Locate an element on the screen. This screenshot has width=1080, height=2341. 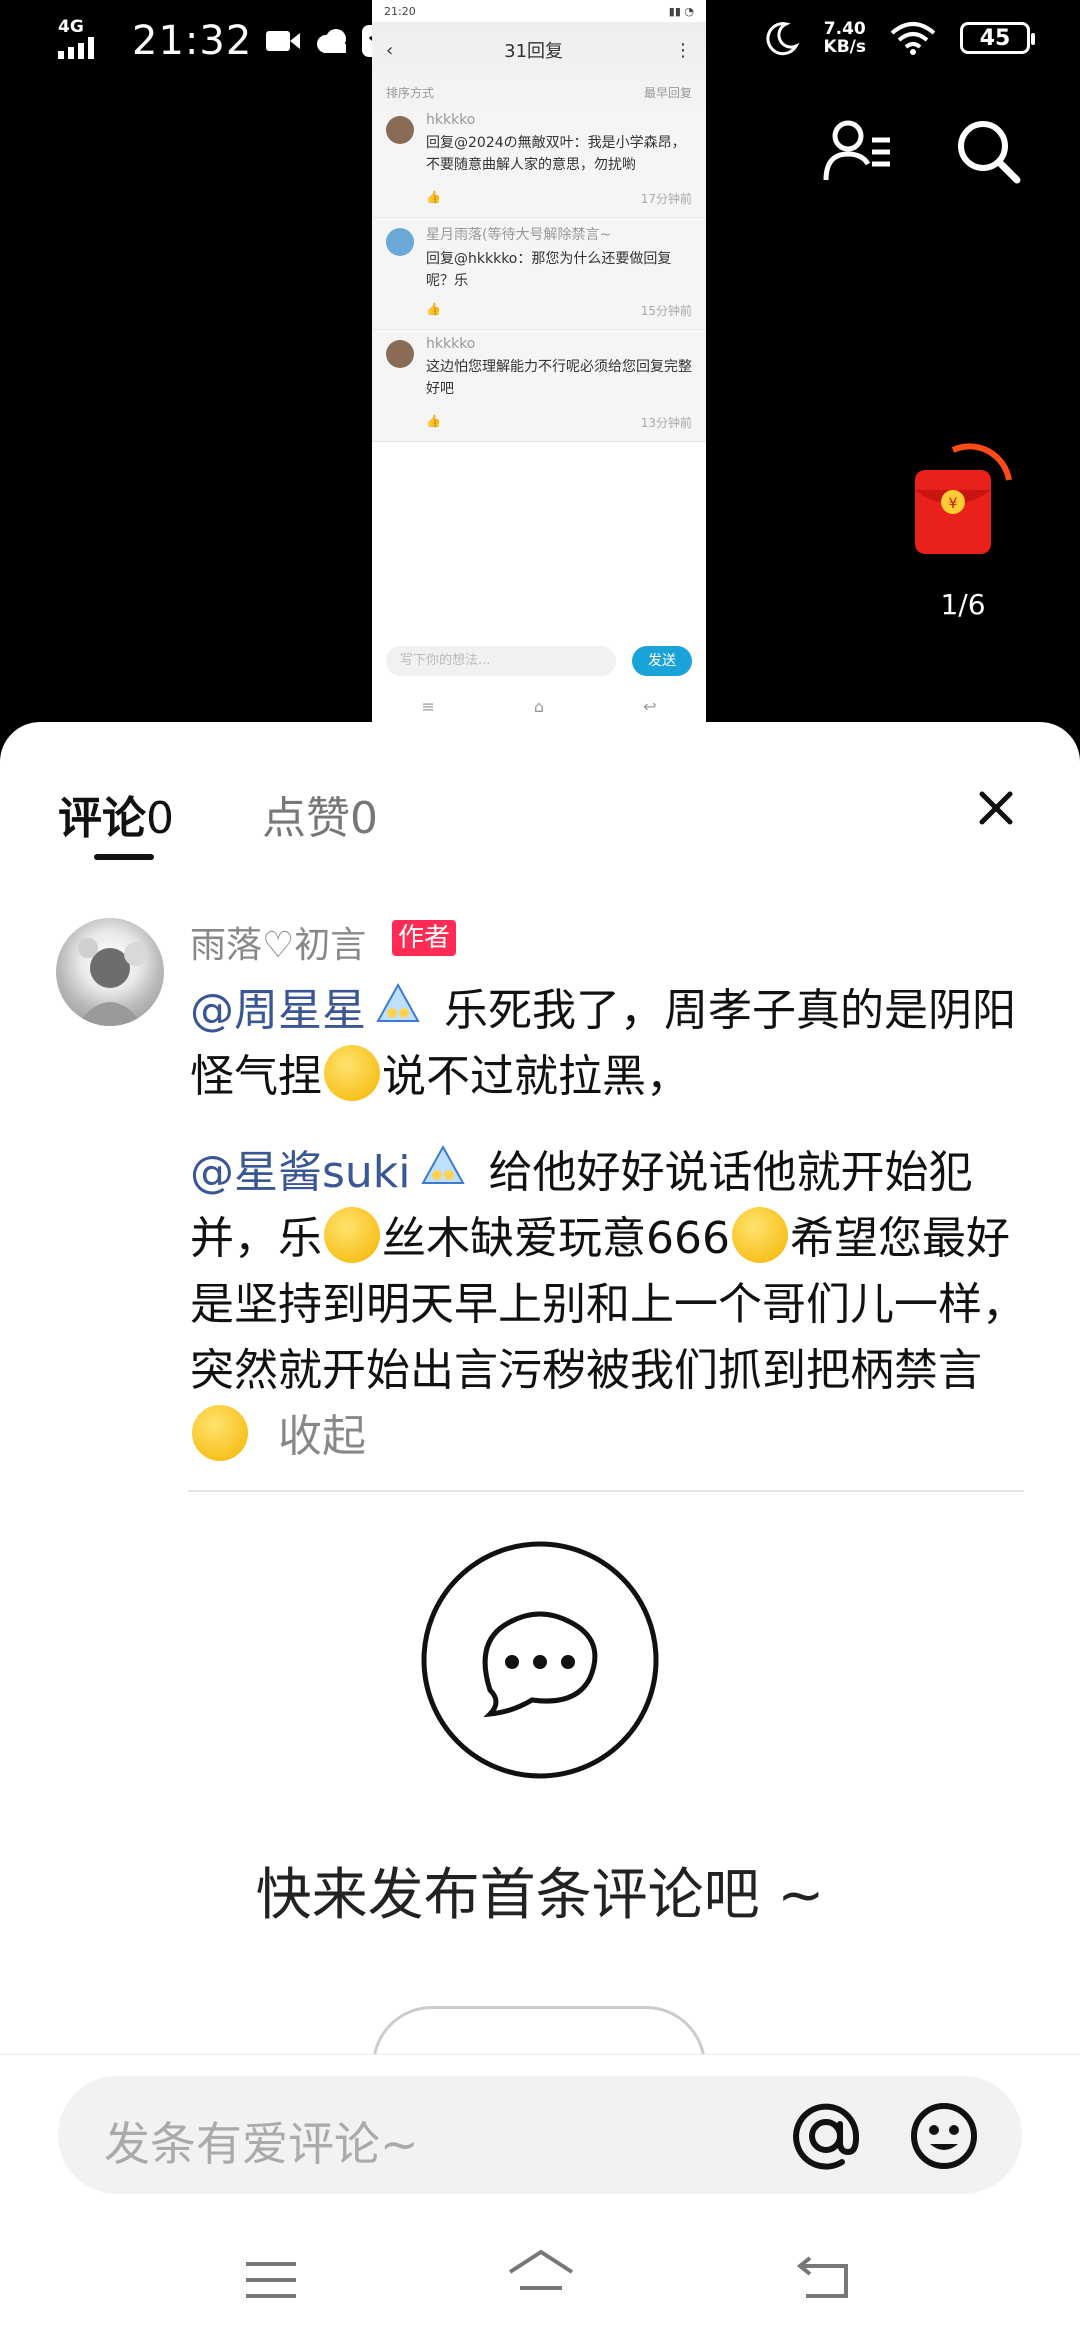
collapse-link: 收起 is located at coordinates (322, 1436).